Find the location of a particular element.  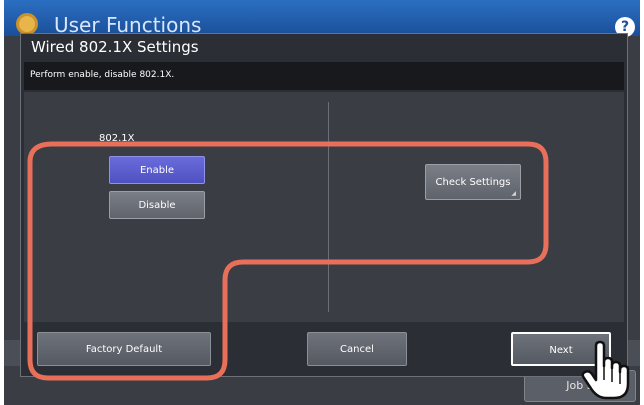

check-settings-label: Check Settings is located at coordinates (473, 182).